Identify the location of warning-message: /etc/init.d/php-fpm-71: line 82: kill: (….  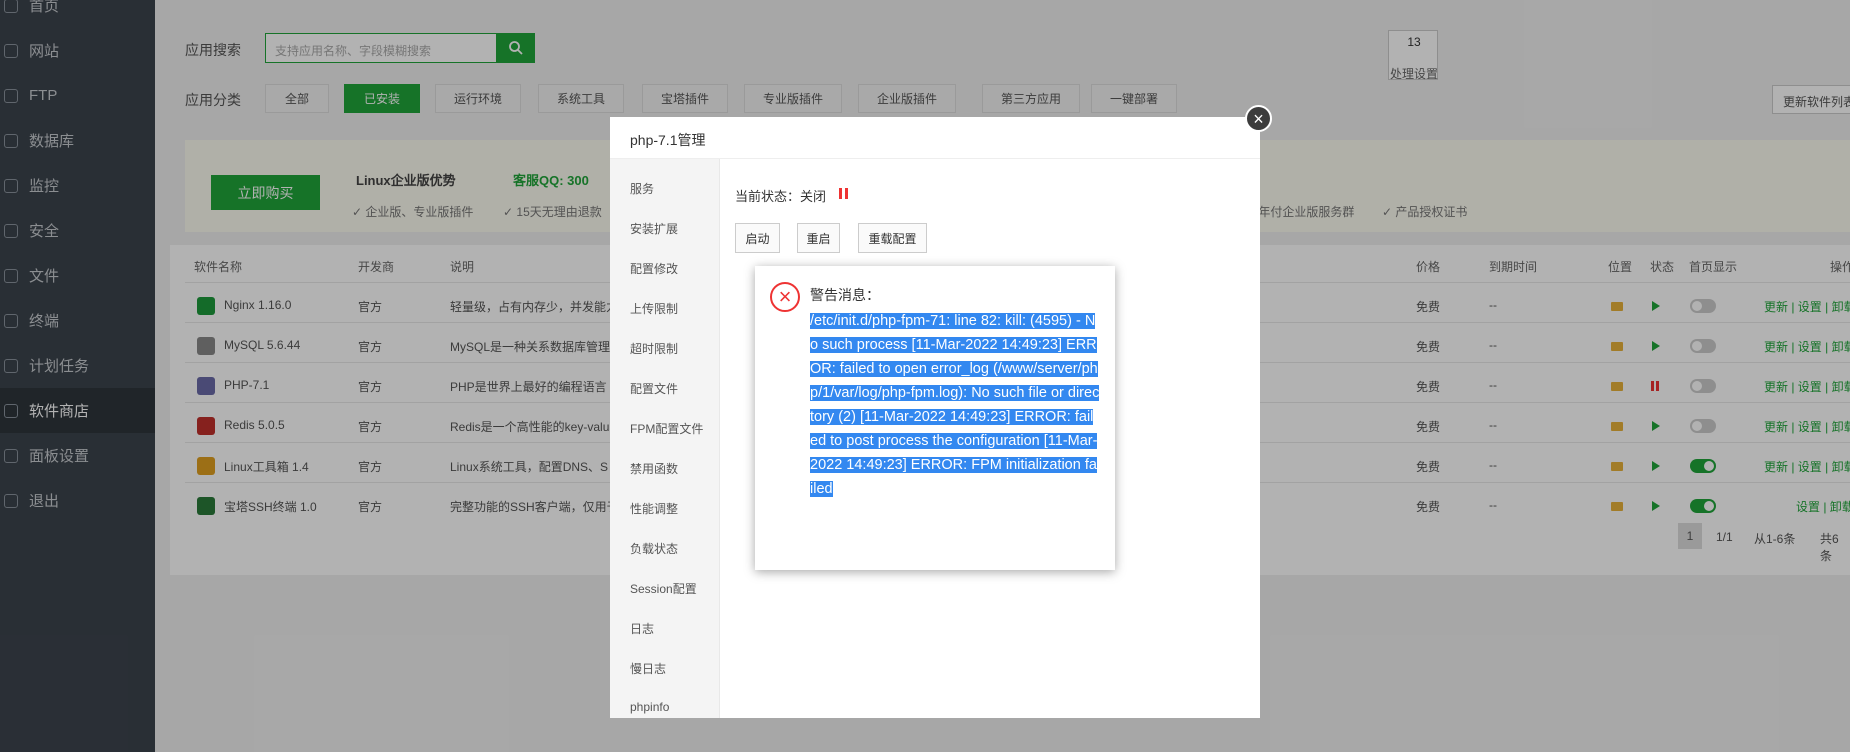
(955, 405).